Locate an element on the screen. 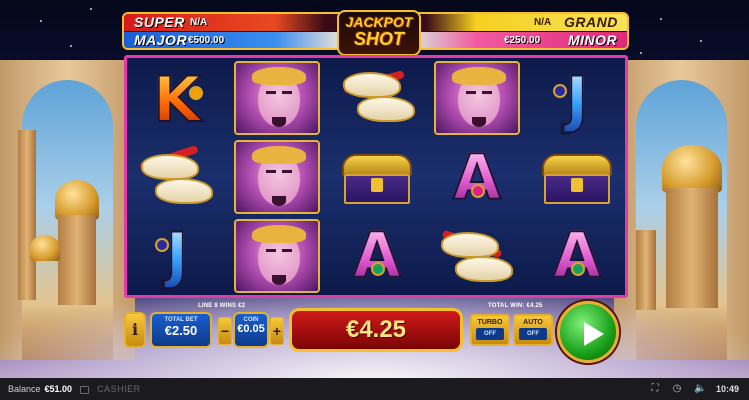 The height and width of the screenshot is (400, 749). jackpot-minor-label: MINOR is located at coordinates (593, 40).